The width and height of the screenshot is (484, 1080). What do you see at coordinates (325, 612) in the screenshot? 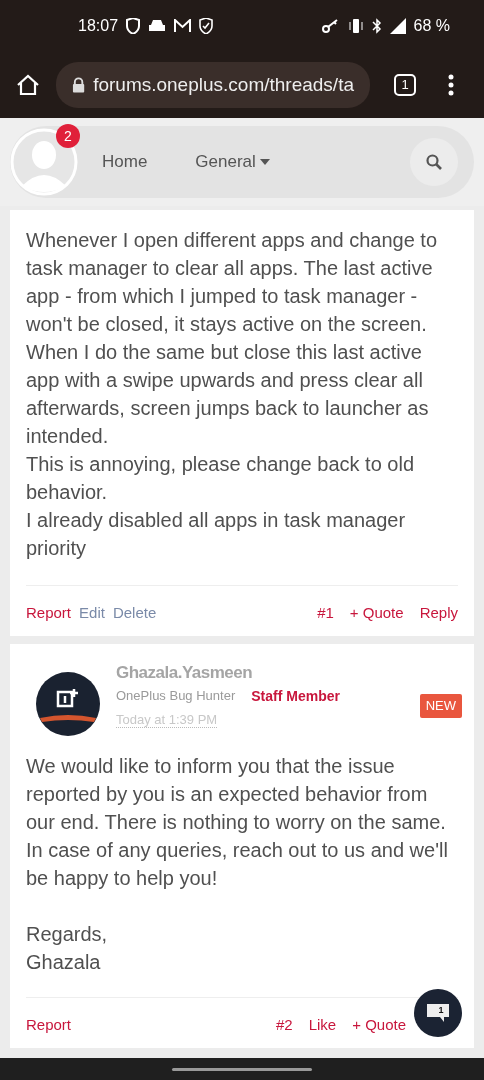
I see `action-link: #1` at bounding box center [325, 612].